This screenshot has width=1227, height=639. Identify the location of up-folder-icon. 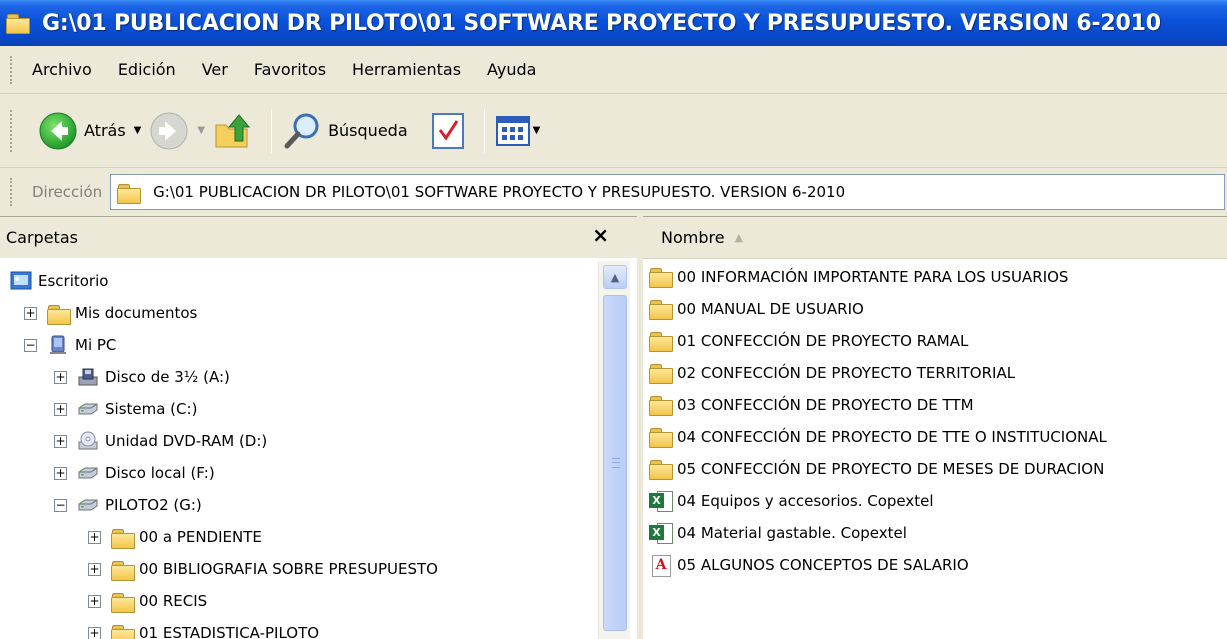
(233, 130).